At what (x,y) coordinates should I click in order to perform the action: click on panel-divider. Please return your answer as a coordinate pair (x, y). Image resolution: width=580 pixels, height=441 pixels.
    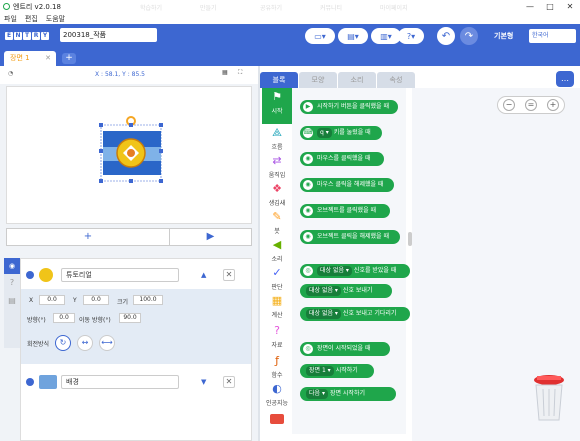
    Looking at the image, I should click on (259, 253).